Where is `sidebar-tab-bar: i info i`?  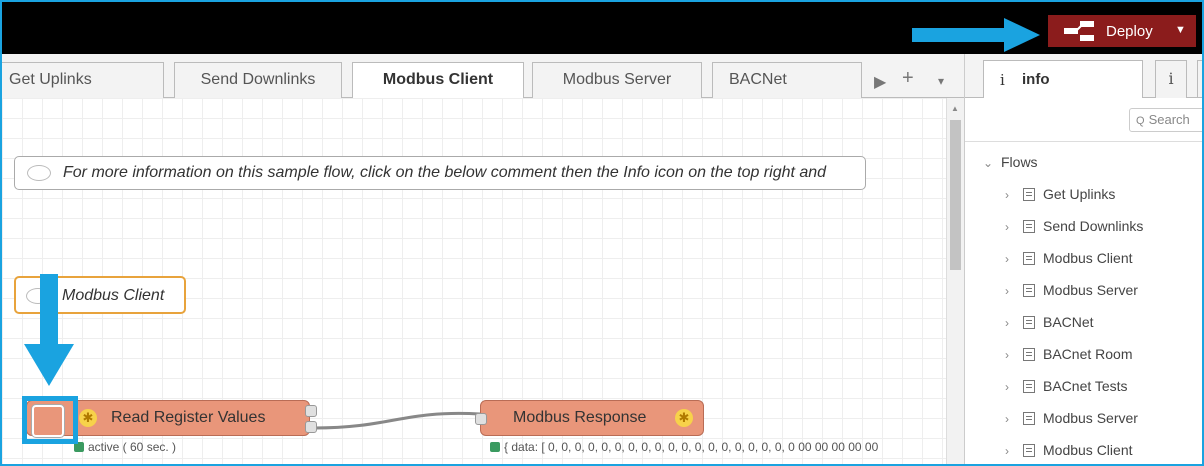 sidebar-tab-bar: i info i is located at coordinates (1083, 76).